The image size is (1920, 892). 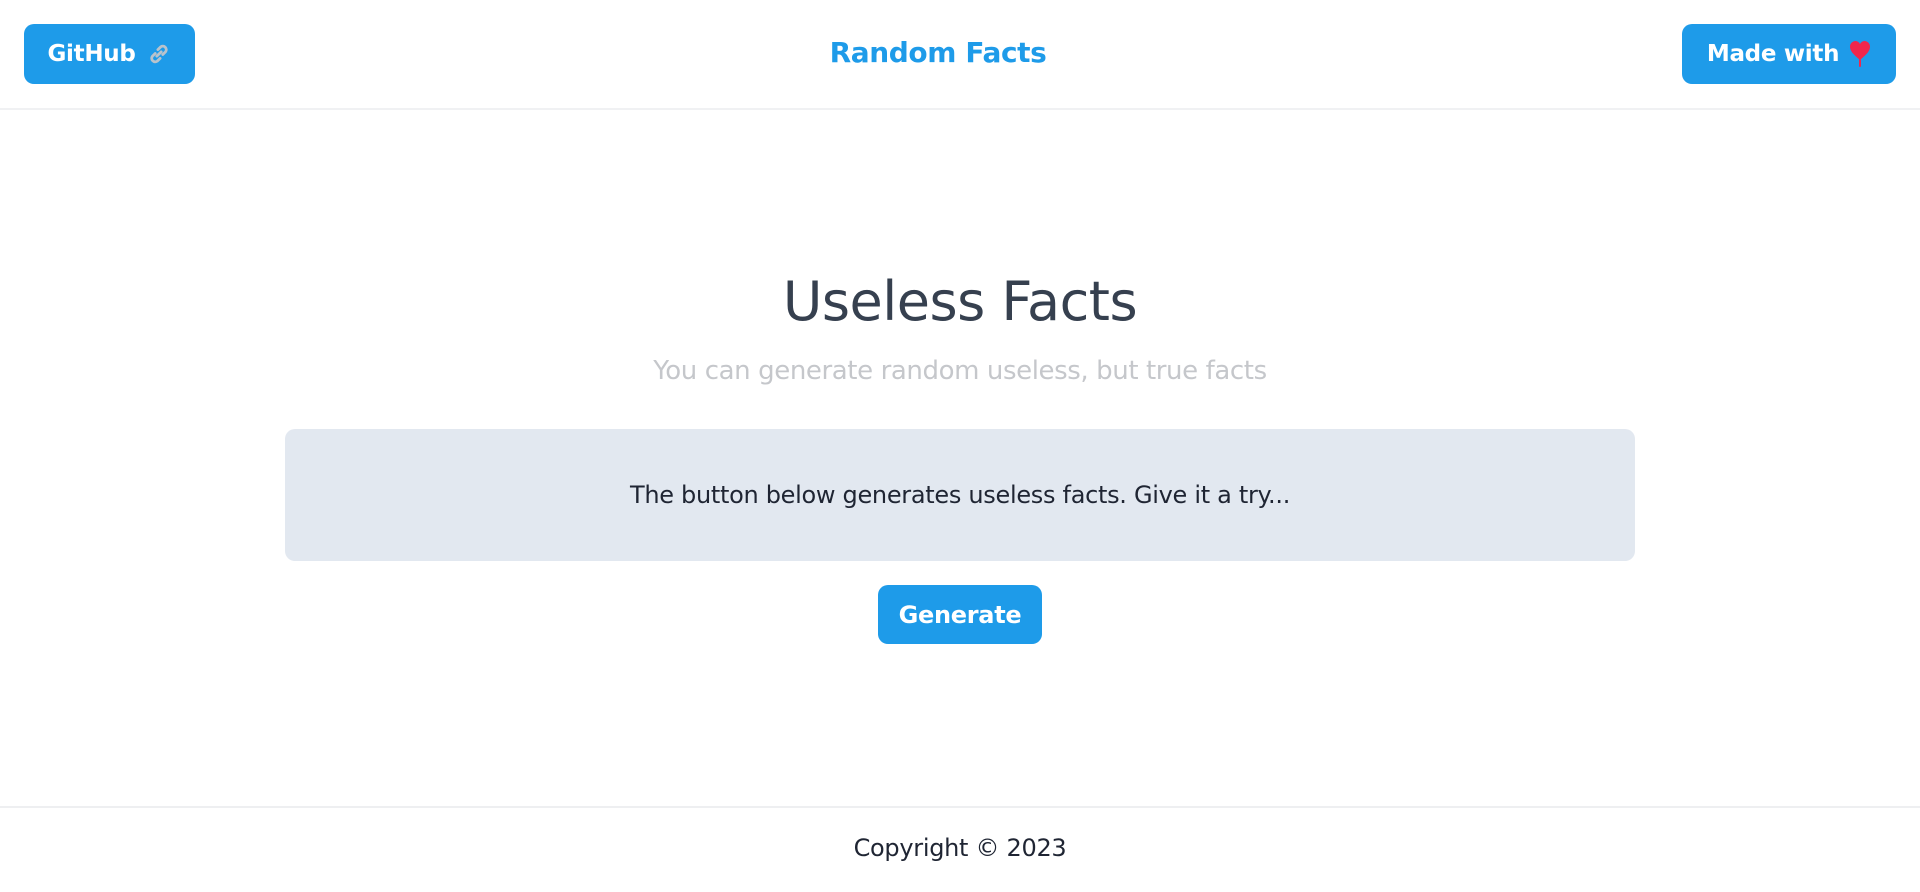 What do you see at coordinates (1773, 54) in the screenshot?
I see `made-with-label: Made with` at bounding box center [1773, 54].